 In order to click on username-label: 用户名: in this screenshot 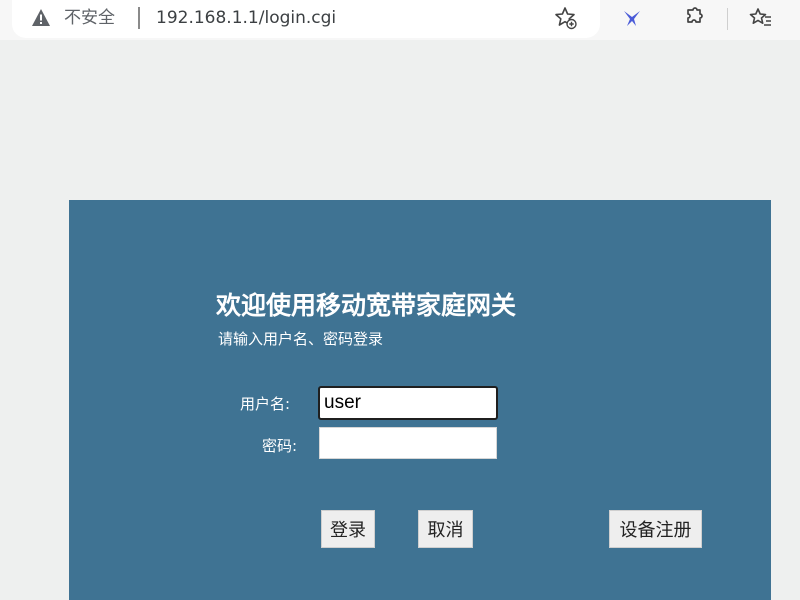, I will do `click(265, 404)`.